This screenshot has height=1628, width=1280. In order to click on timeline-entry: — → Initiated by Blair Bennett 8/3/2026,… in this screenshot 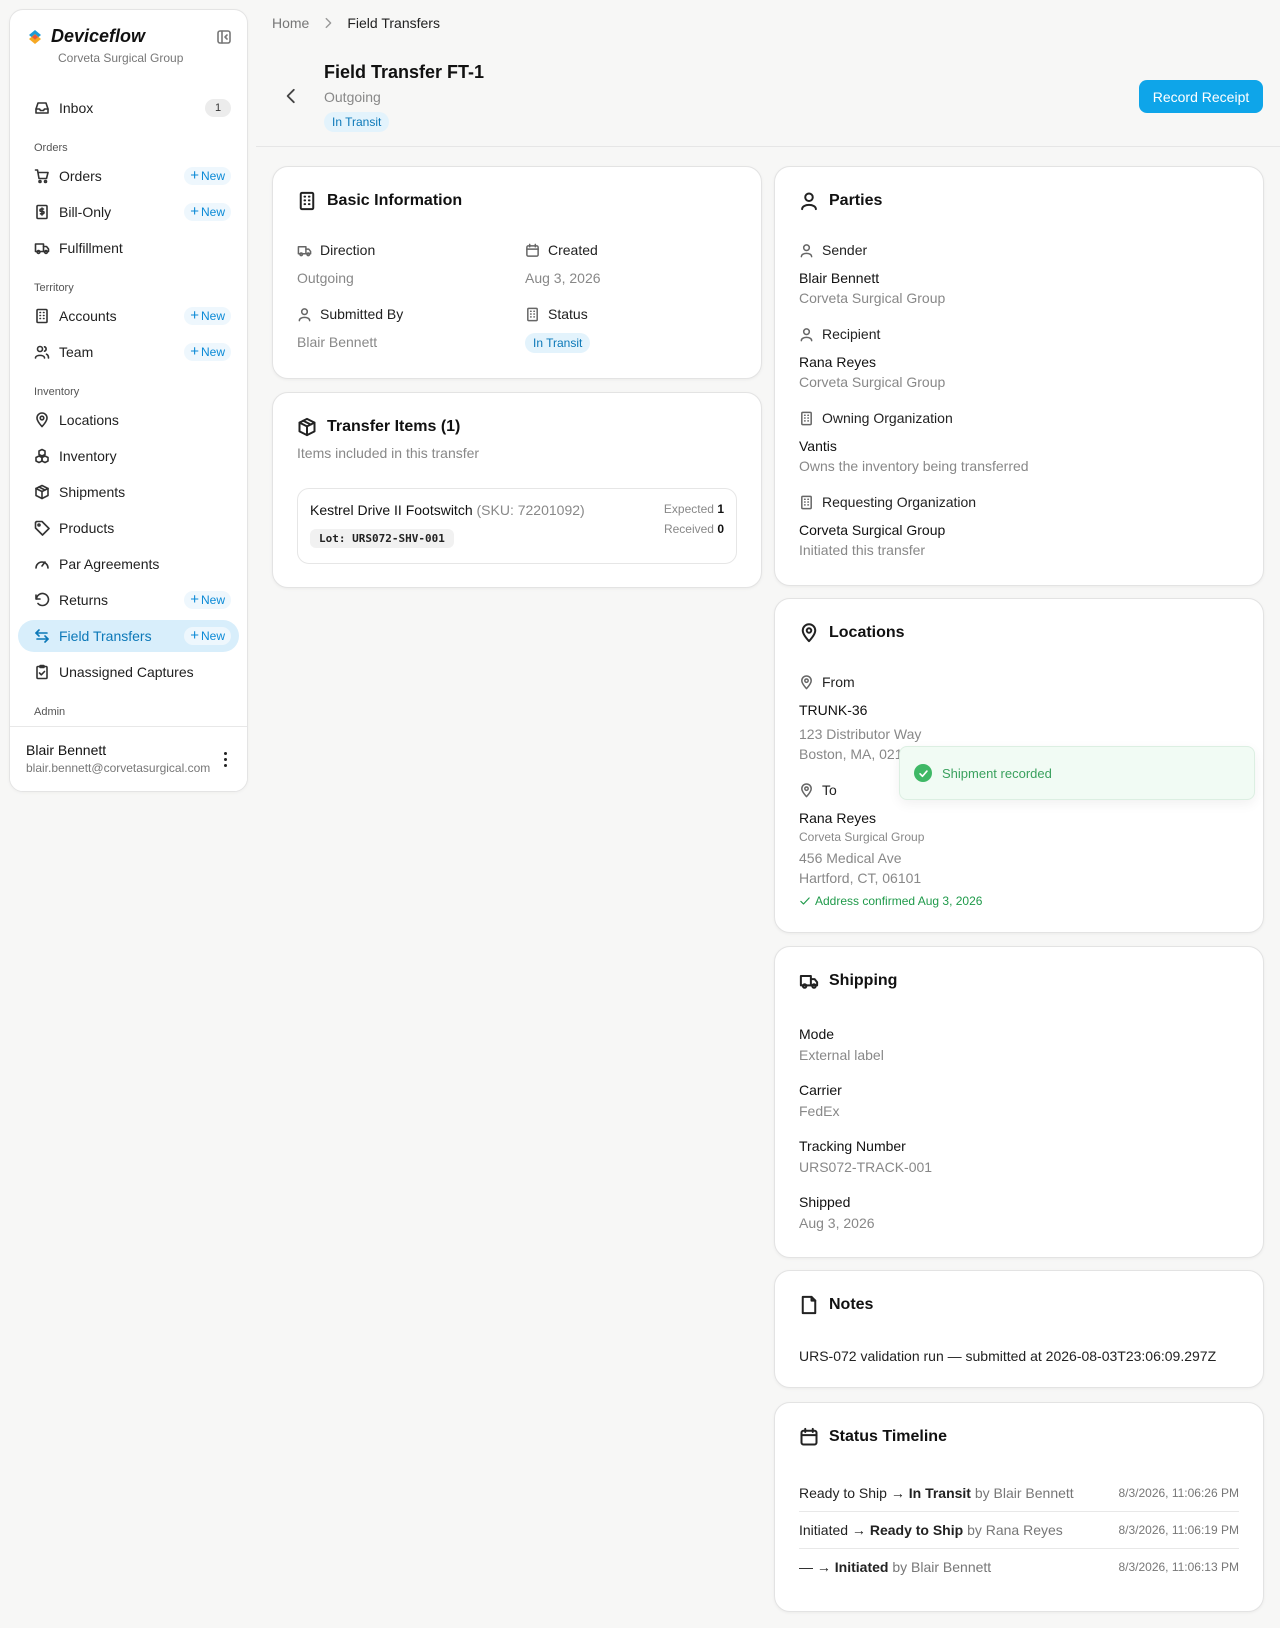, I will do `click(1019, 1567)`.